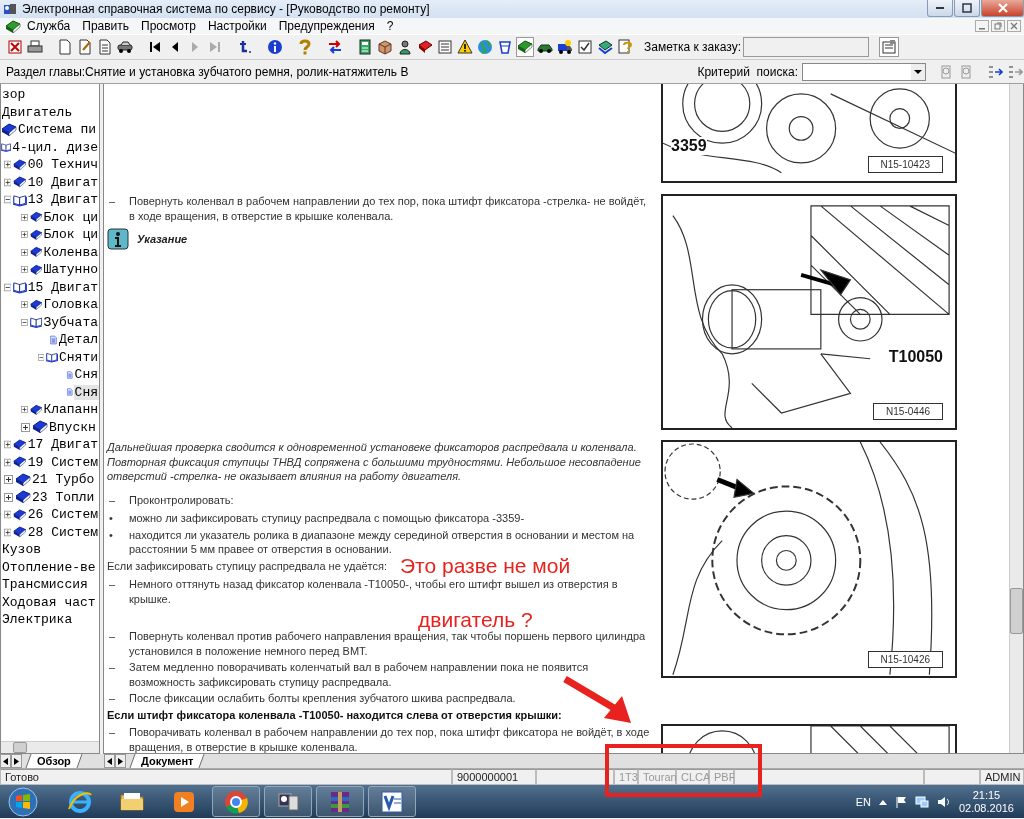  Describe the element at coordinates (1002, 8) in the screenshot. I see `close-button` at that location.